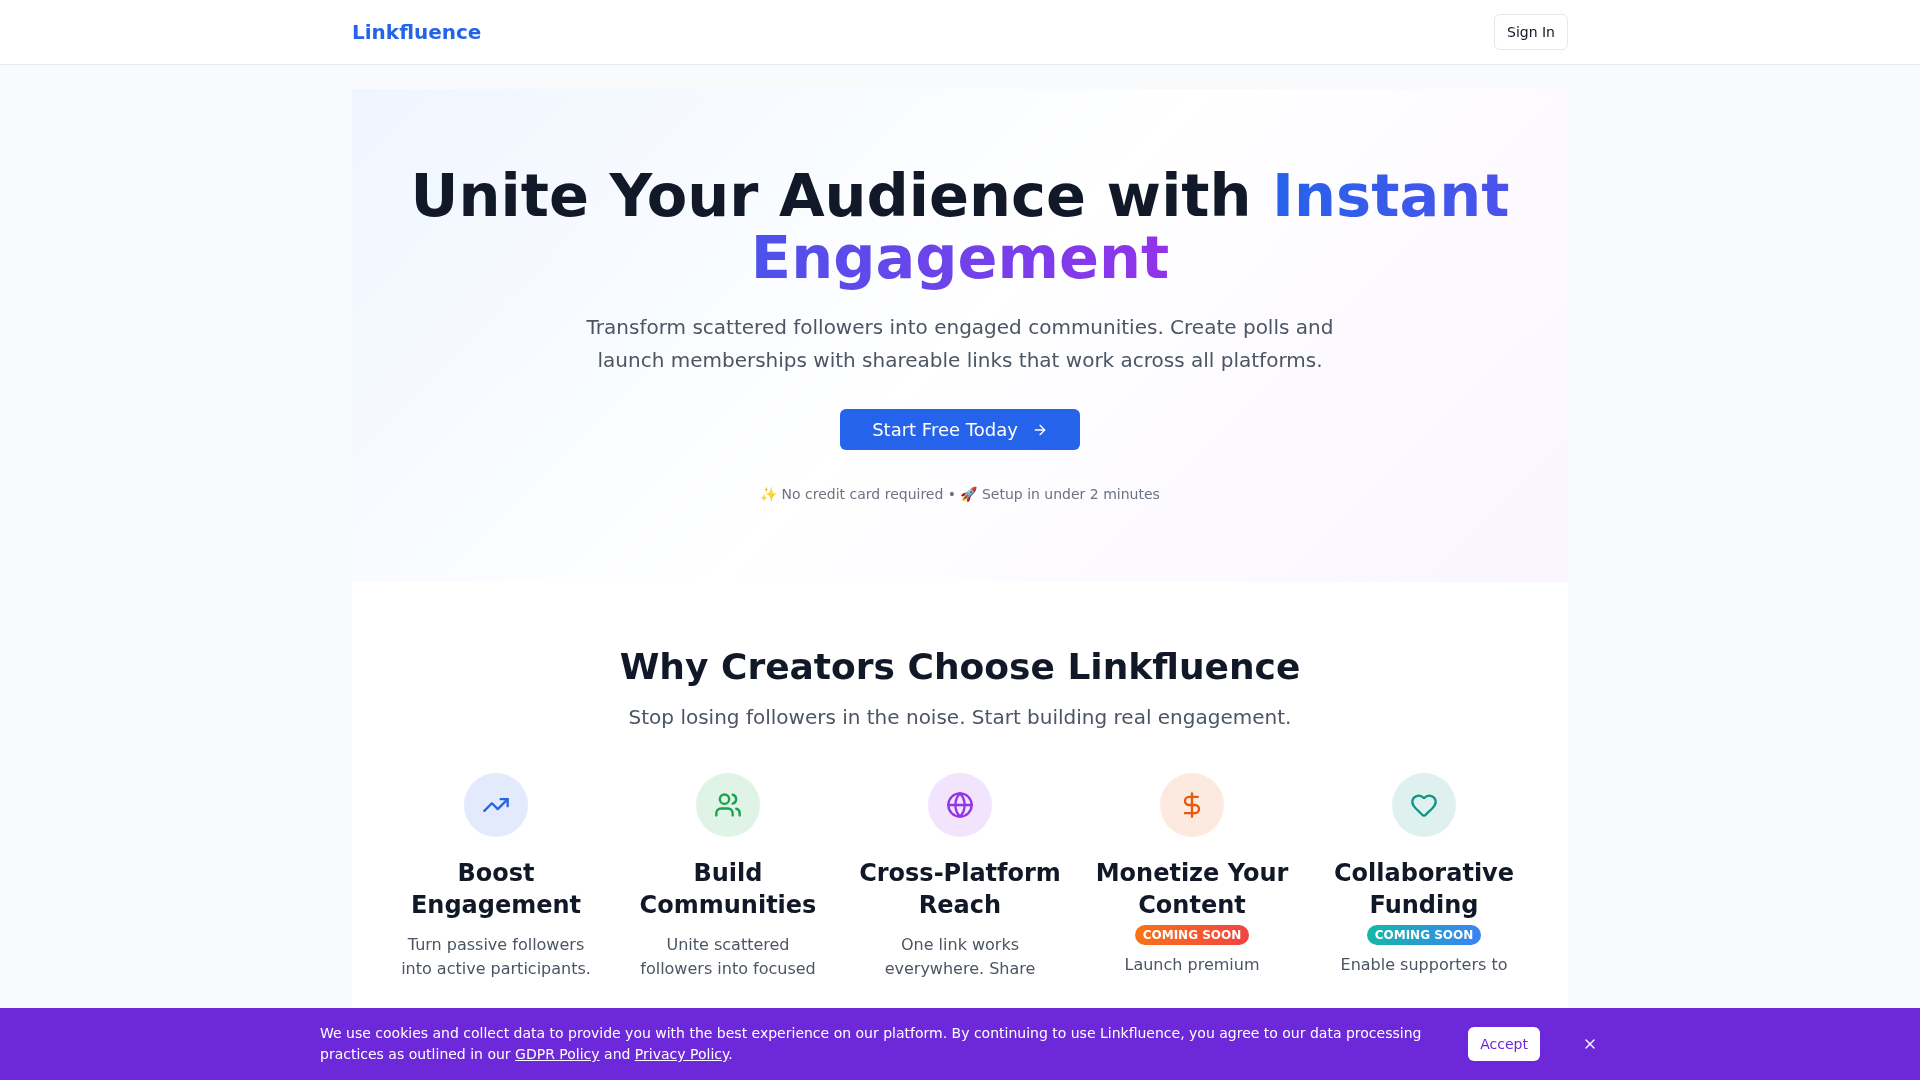 Image resolution: width=1920 pixels, height=1080 pixels. I want to click on feature-description: Launch premium, so click(1192, 965).